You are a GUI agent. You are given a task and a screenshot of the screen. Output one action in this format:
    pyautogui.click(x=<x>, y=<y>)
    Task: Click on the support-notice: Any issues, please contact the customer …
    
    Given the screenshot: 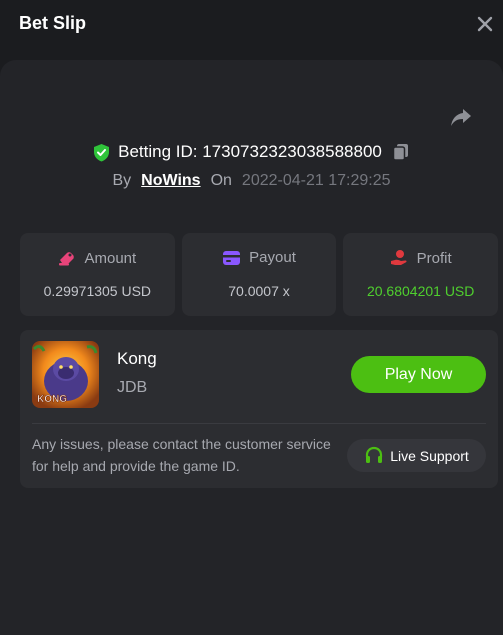 What is the action you would take?
    pyautogui.click(x=181, y=455)
    